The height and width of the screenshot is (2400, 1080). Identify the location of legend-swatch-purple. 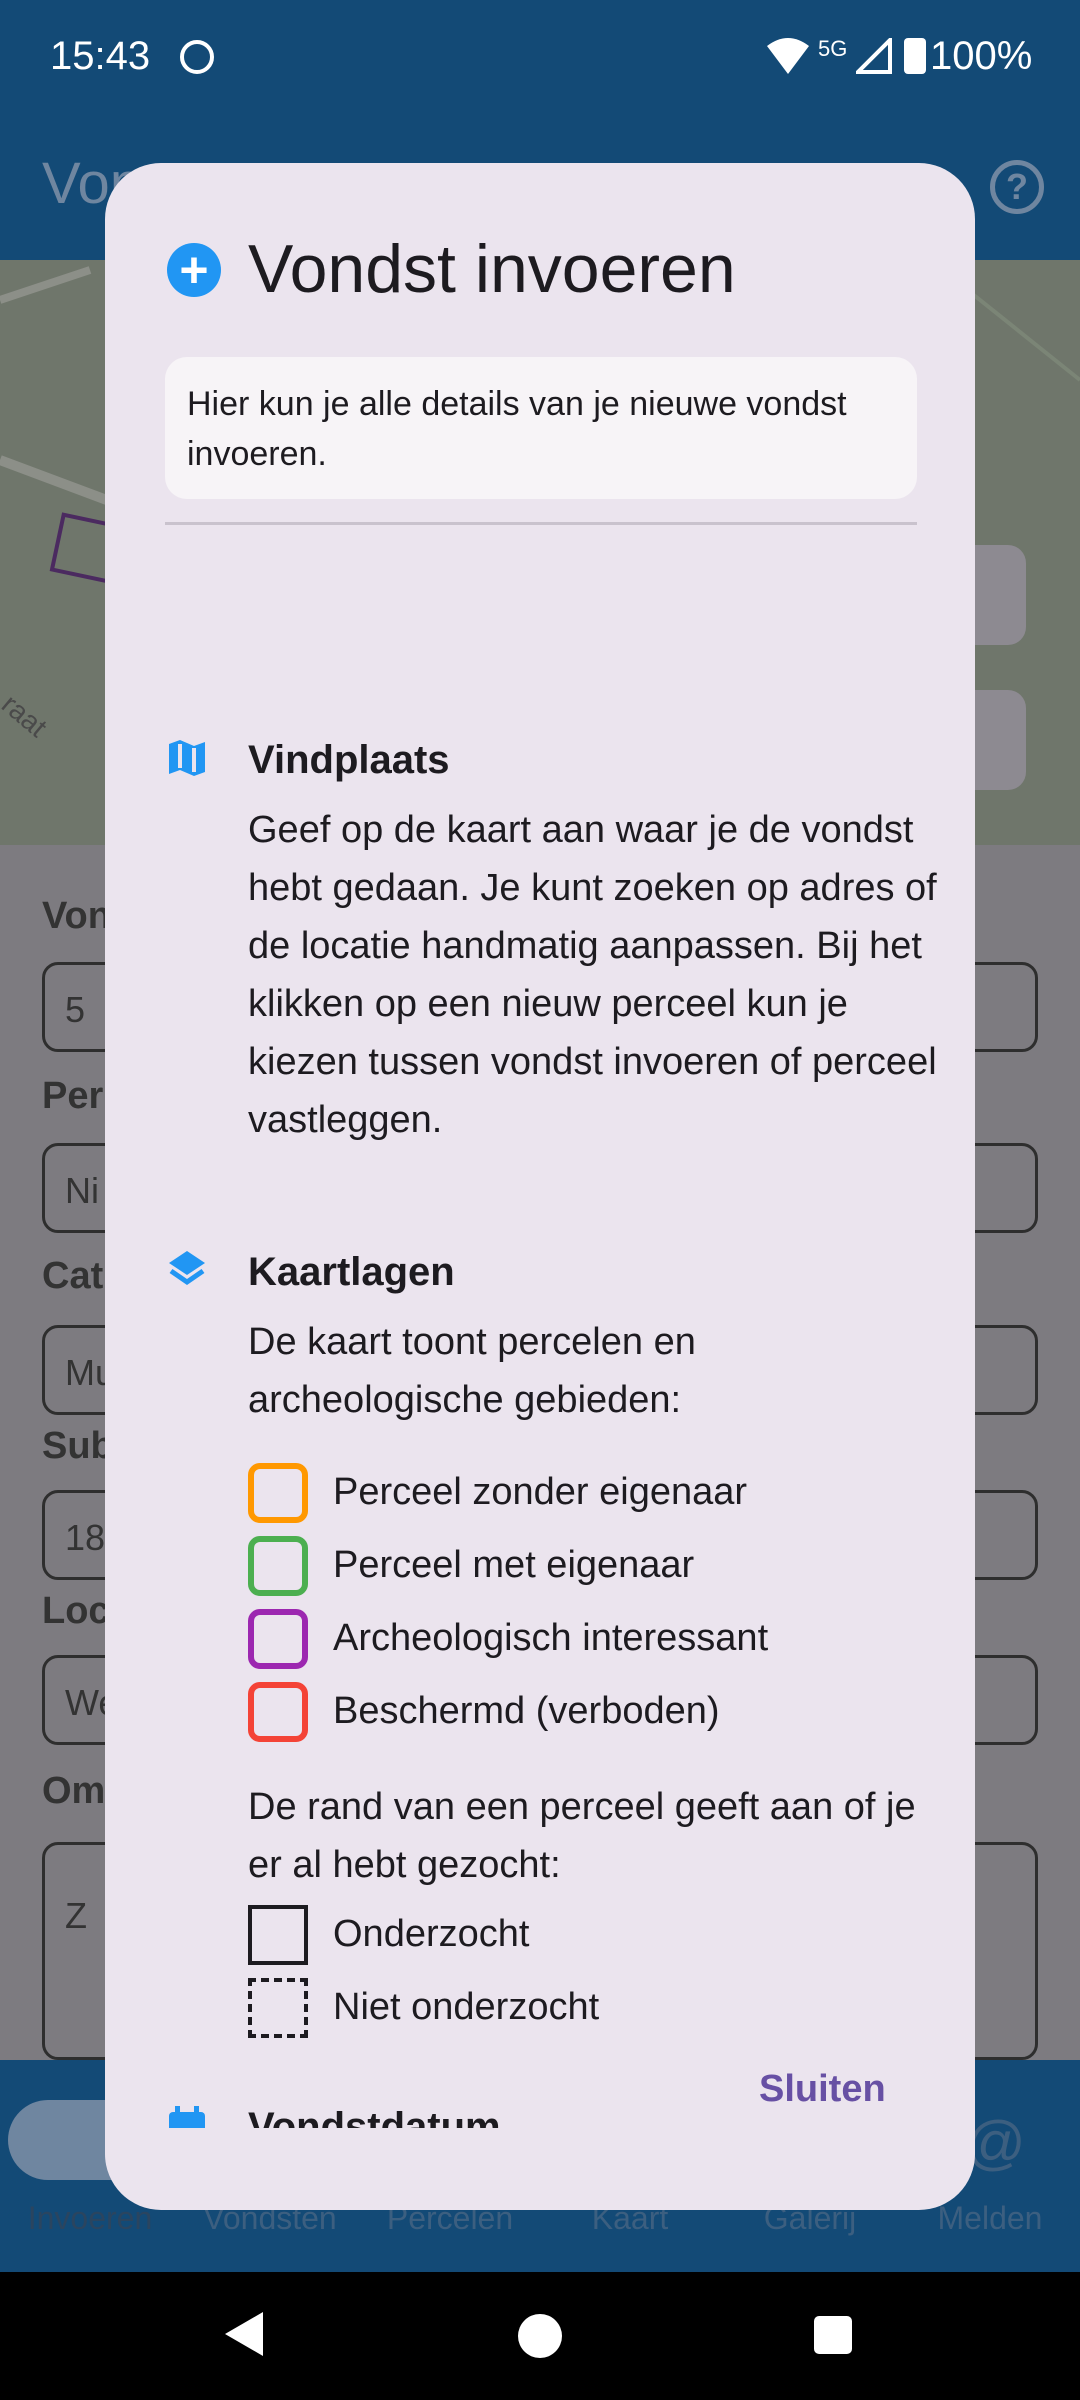
(278, 1639).